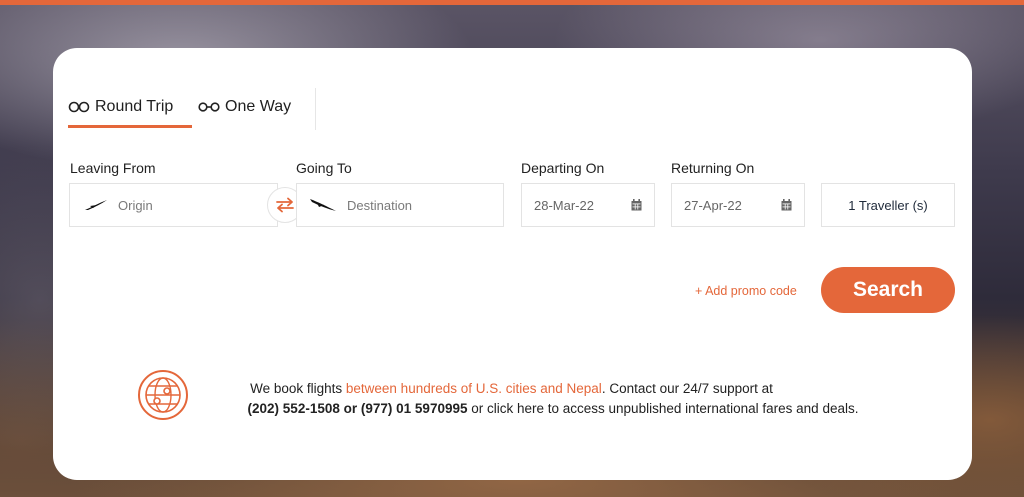  What do you see at coordinates (113, 168) in the screenshot?
I see `leaving-from-label: Leaving From` at bounding box center [113, 168].